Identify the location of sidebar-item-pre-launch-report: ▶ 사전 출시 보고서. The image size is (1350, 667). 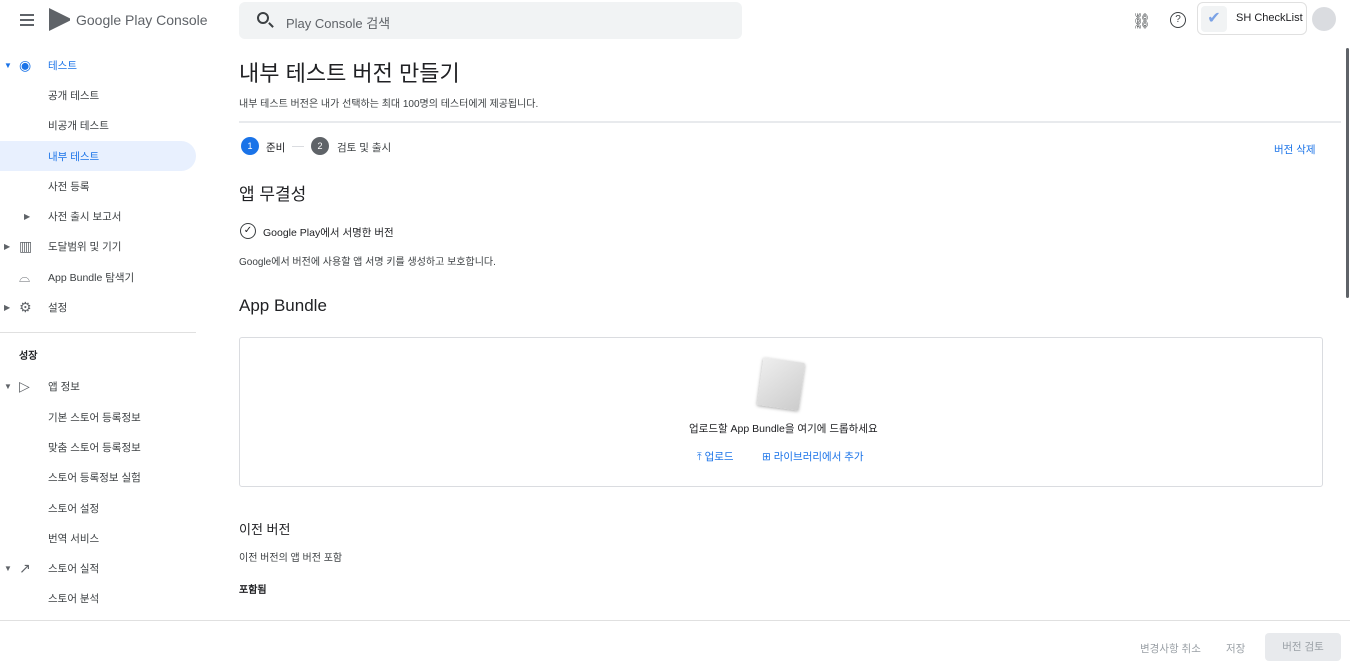
(100, 216).